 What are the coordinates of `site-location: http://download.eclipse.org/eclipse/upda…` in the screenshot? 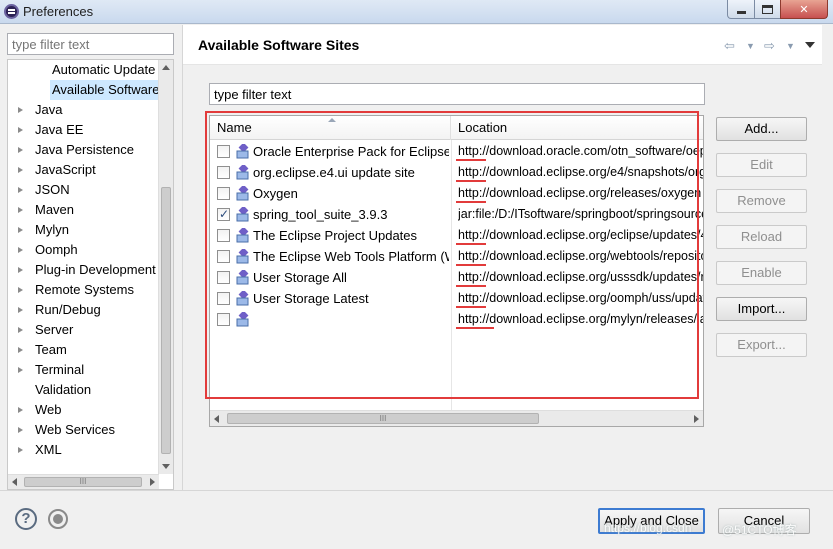 It's located at (581, 235).